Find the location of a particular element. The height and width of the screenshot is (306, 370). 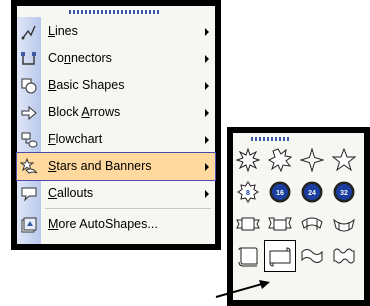

curved-up-ribbon-icon is located at coordinates (312, 223).